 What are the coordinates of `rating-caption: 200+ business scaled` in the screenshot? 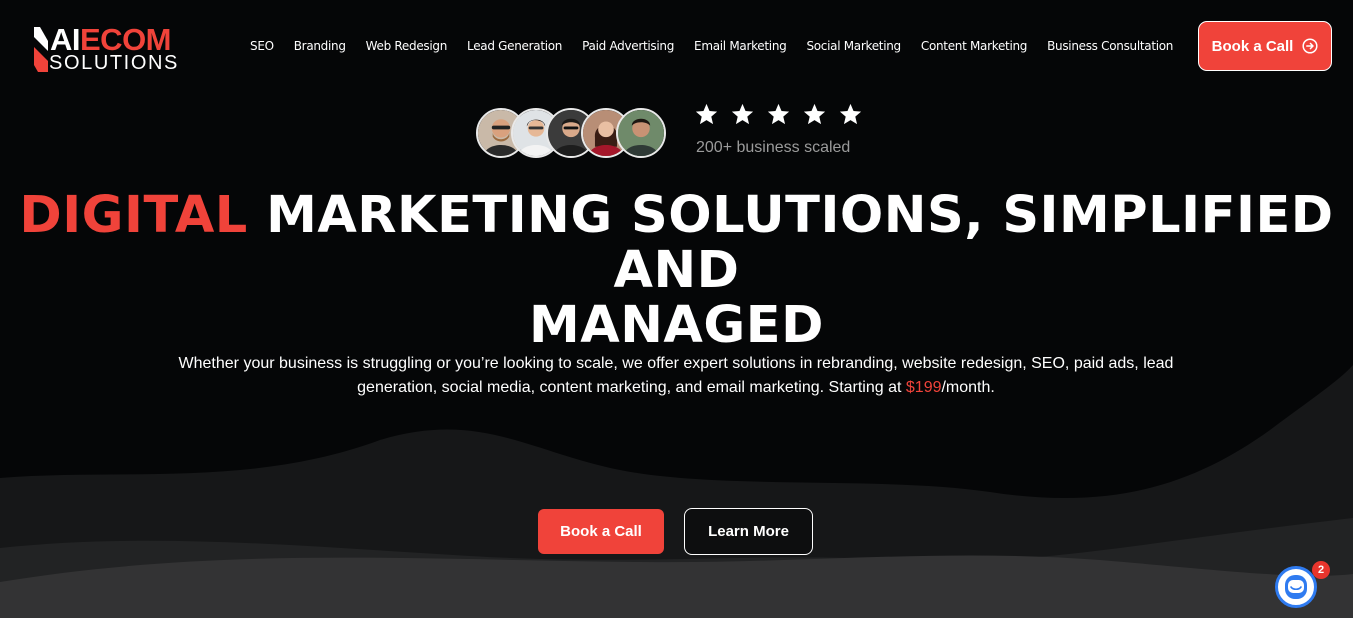 It's located at (773, 147).